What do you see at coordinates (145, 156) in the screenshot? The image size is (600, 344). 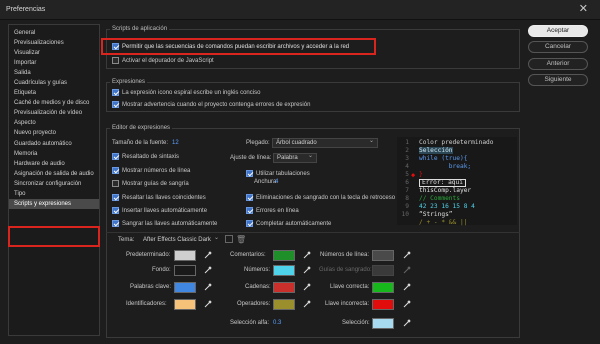 I see `syntax-highlight-checkbox: Resaltado de sintaxis` at bounding box center [145, 156].